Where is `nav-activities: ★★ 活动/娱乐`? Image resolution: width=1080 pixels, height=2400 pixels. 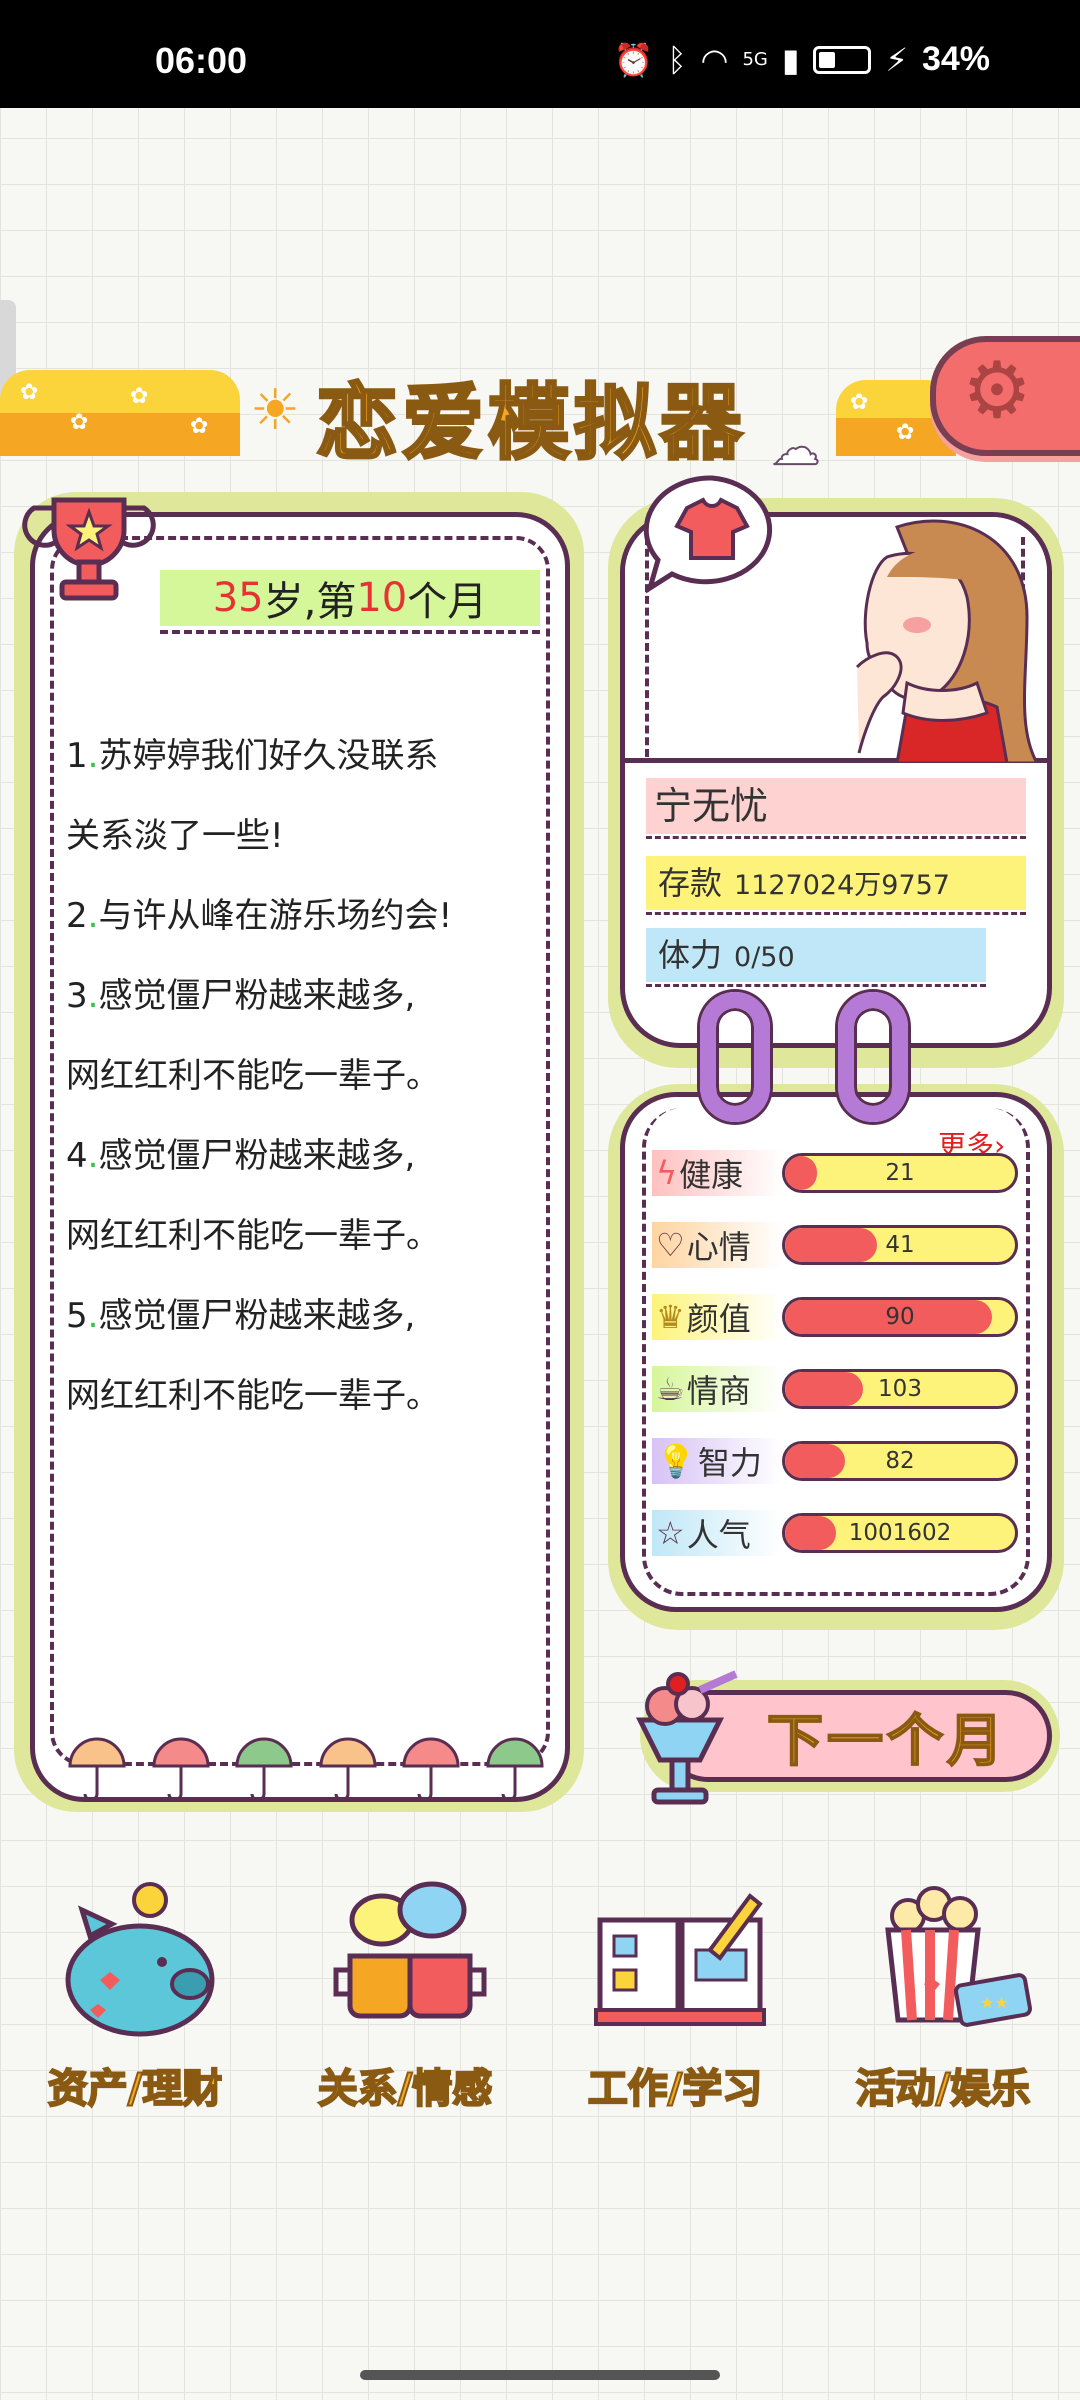
nav-activities: ★★ 活动/娱乐 is located at coordinates (943, 2000).